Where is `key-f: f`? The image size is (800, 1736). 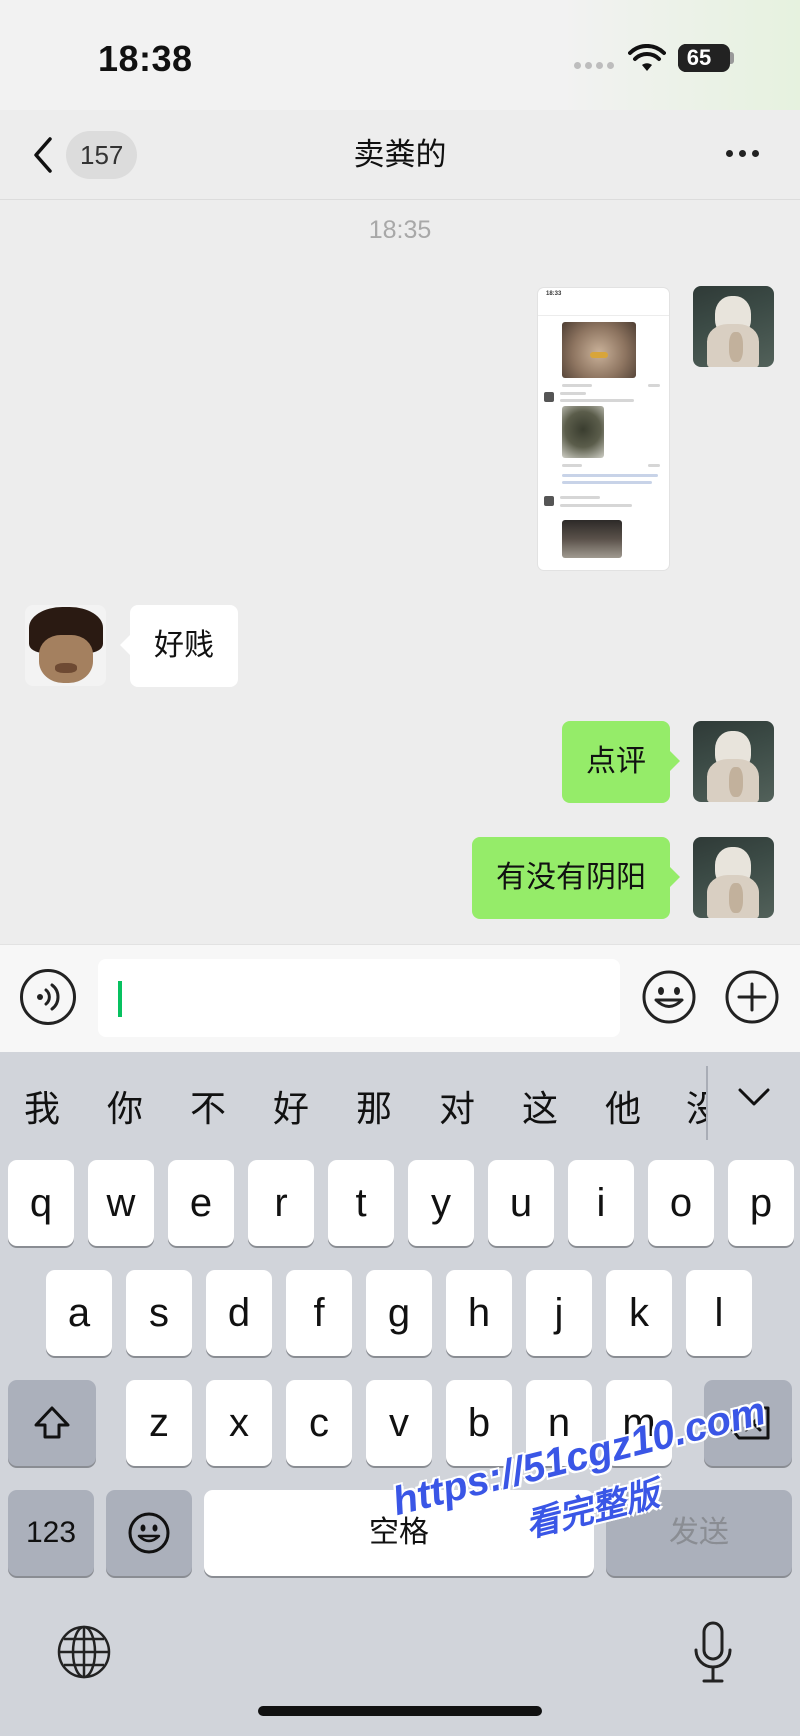
key-f: f is located at coordinates (319, 1313).